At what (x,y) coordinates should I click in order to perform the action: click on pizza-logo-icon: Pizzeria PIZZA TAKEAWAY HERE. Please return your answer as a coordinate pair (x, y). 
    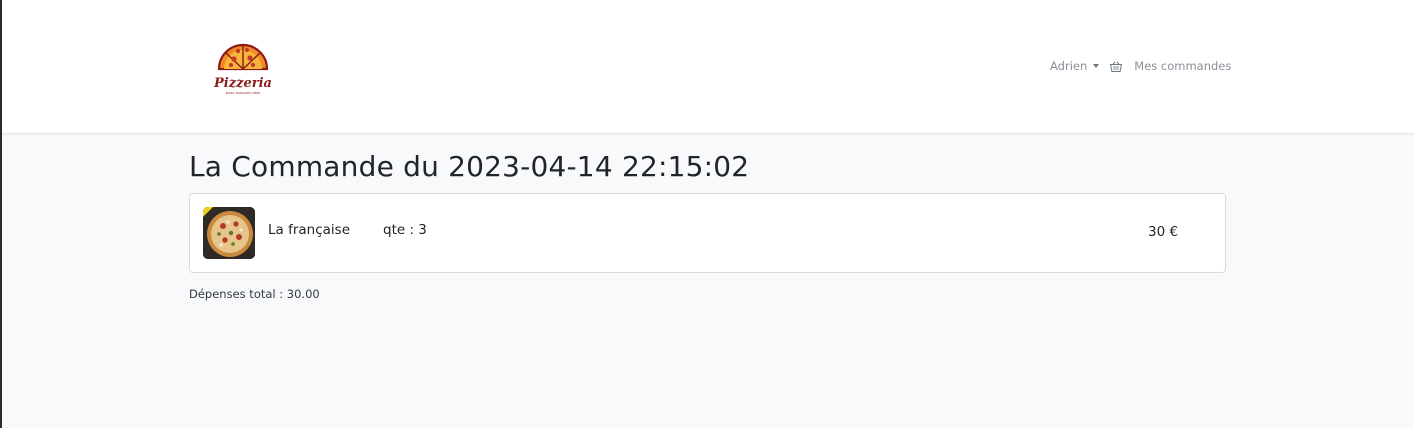
    Looking at the image, I should click on (242, 69).